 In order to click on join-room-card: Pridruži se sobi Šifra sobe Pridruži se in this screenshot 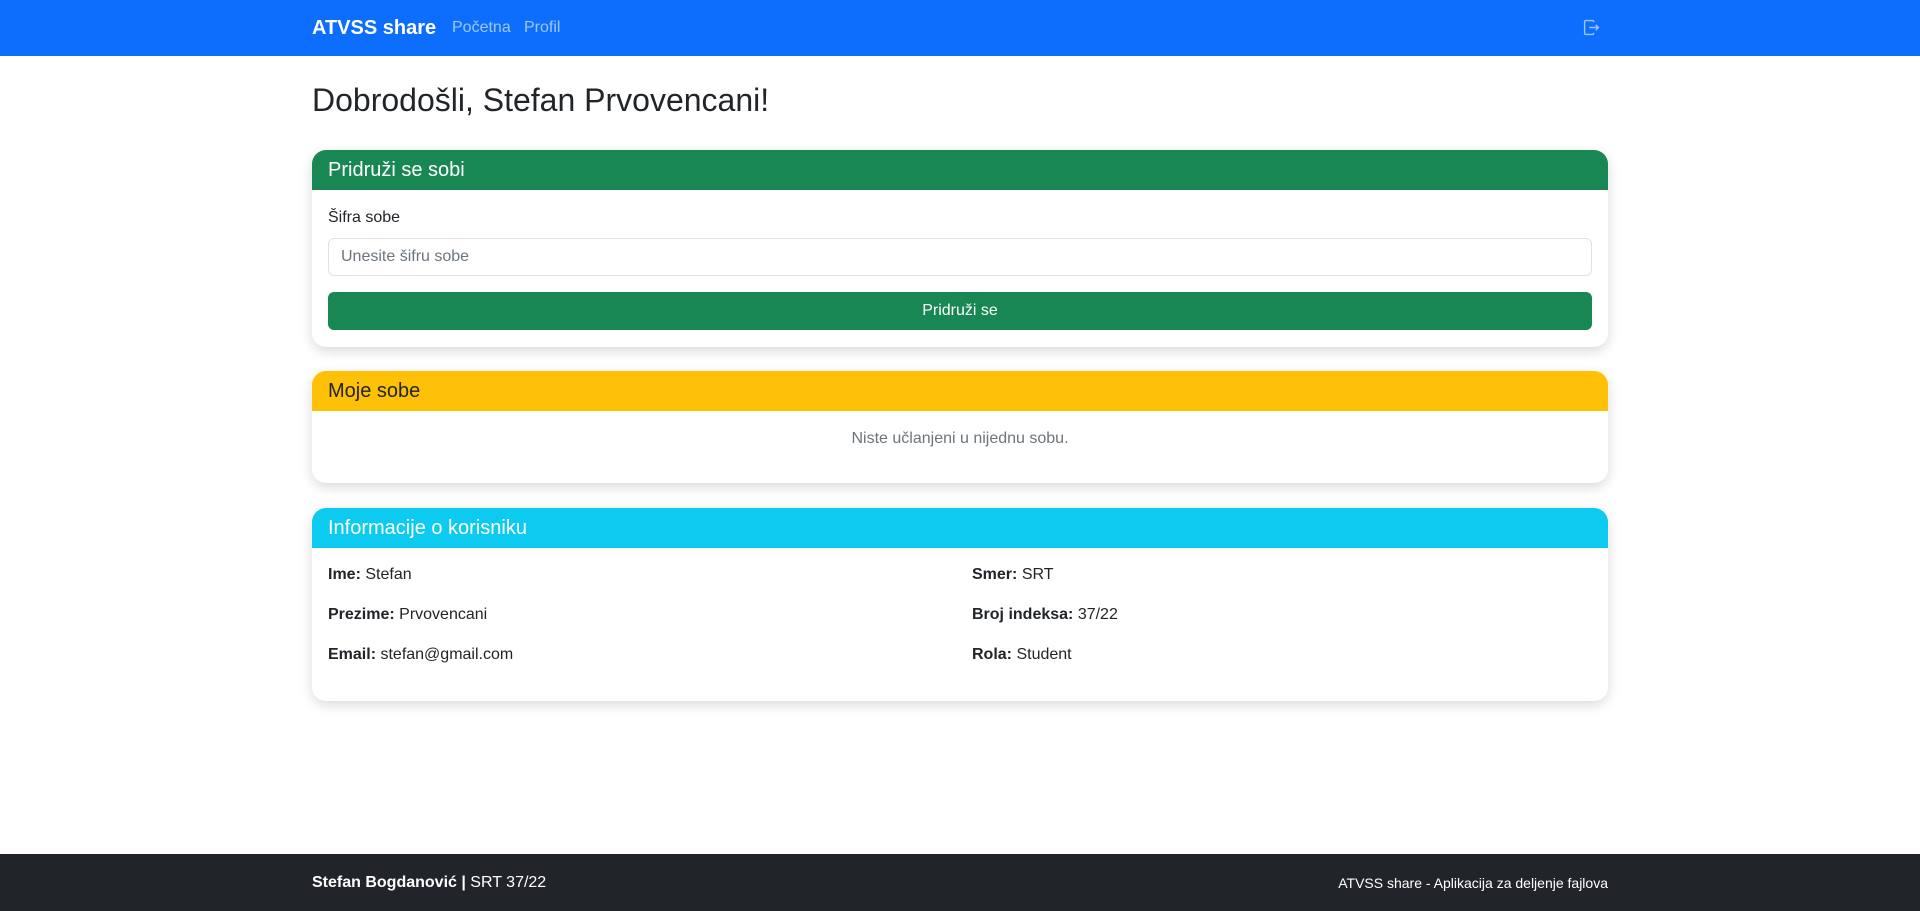, I will do `click(960, 248)`.